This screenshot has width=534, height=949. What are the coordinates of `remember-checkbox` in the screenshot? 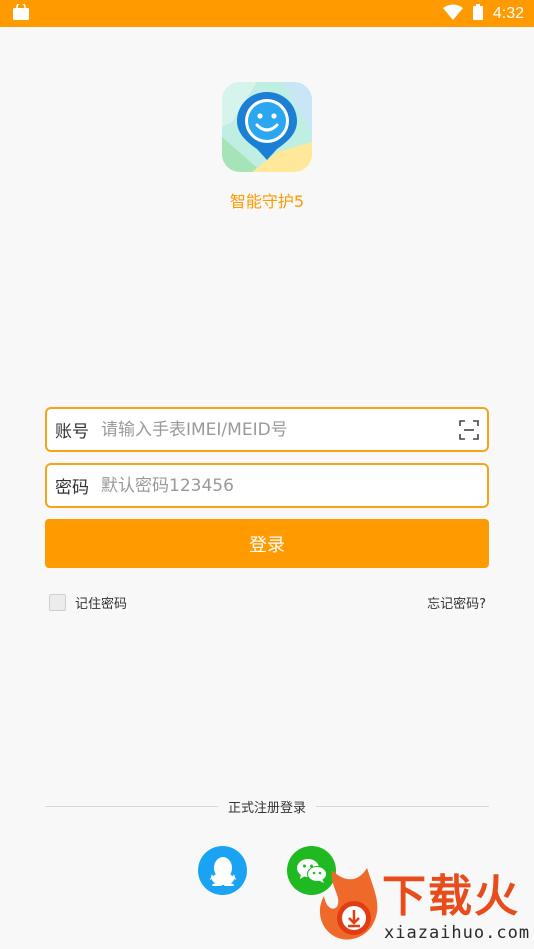 It's located at (57, 602).